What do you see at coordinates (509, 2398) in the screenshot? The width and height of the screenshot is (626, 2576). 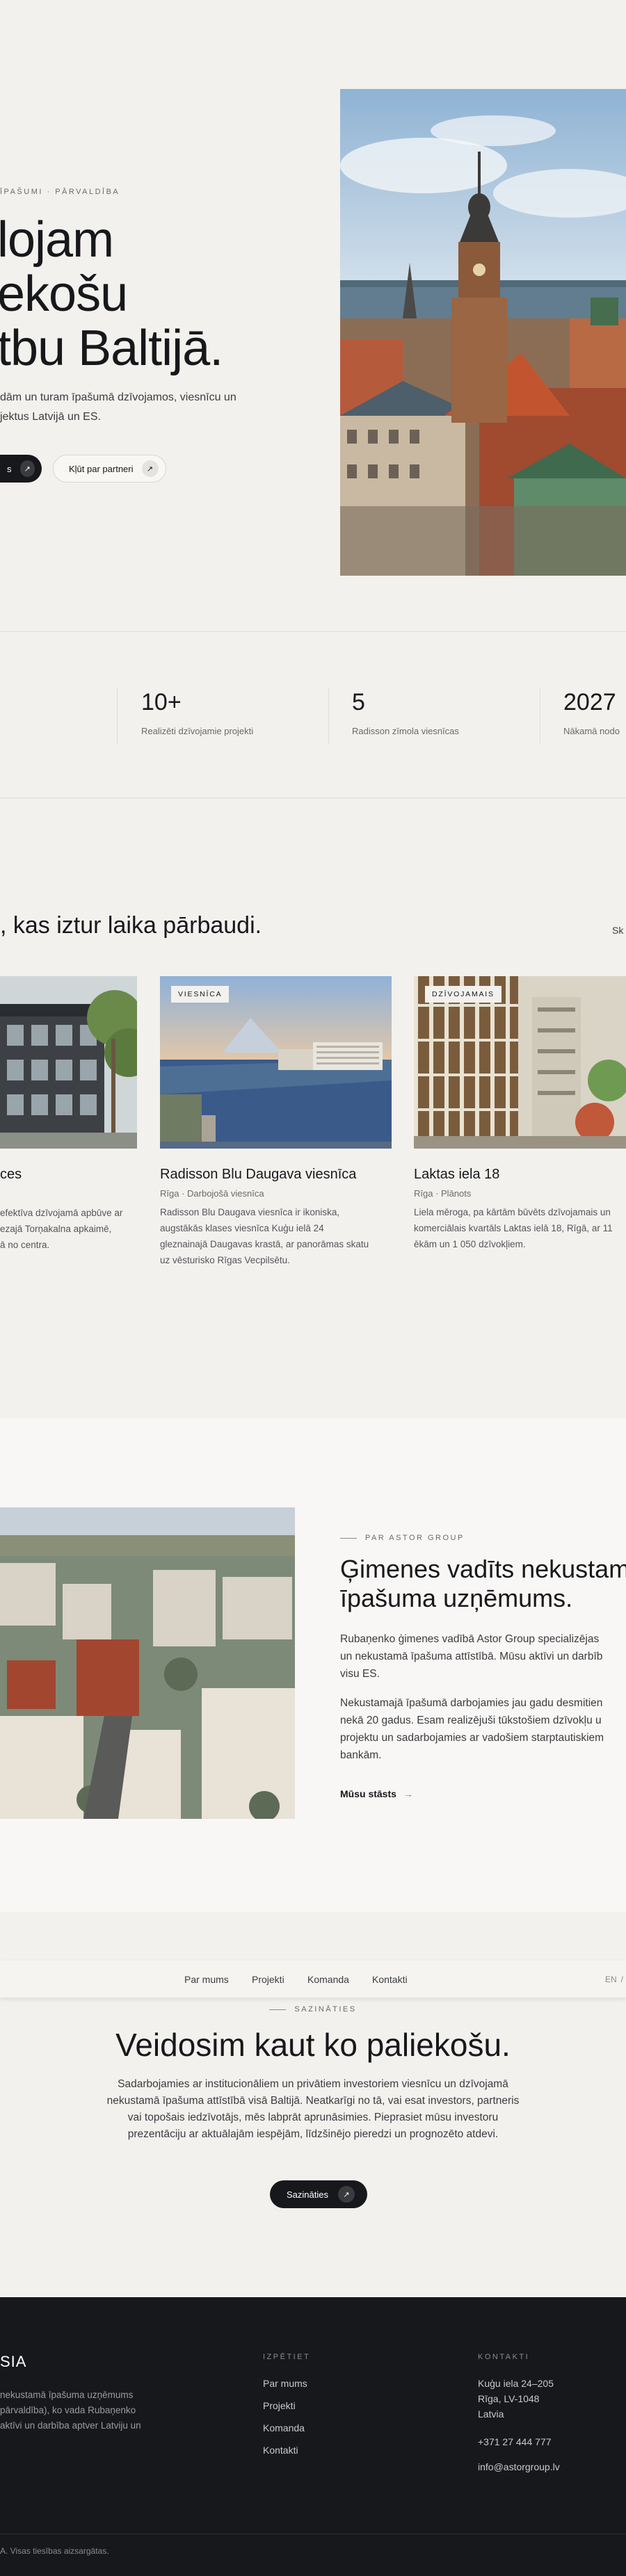 I see `footer-address: Rīga, LV-1048` at bounding box center [509, 2398].